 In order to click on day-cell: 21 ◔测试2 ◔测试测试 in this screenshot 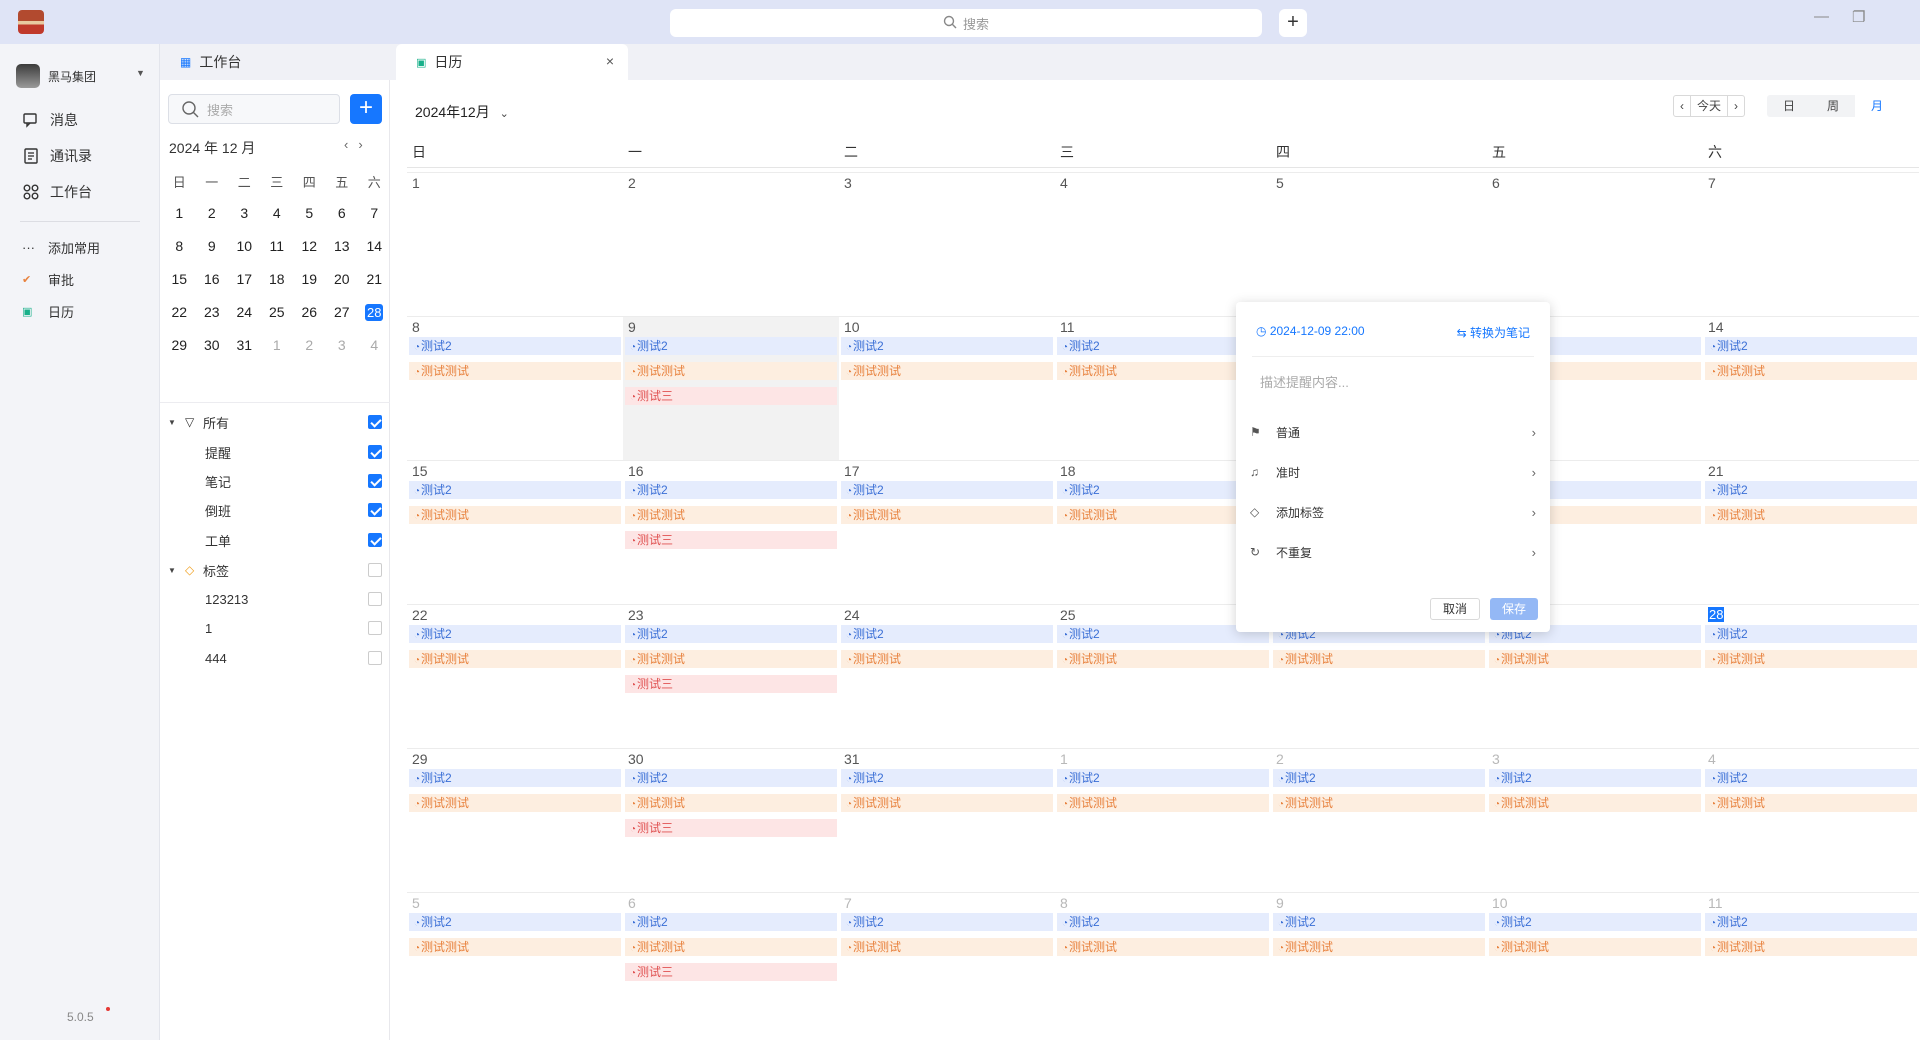, I will do `click(1811, 532)`.